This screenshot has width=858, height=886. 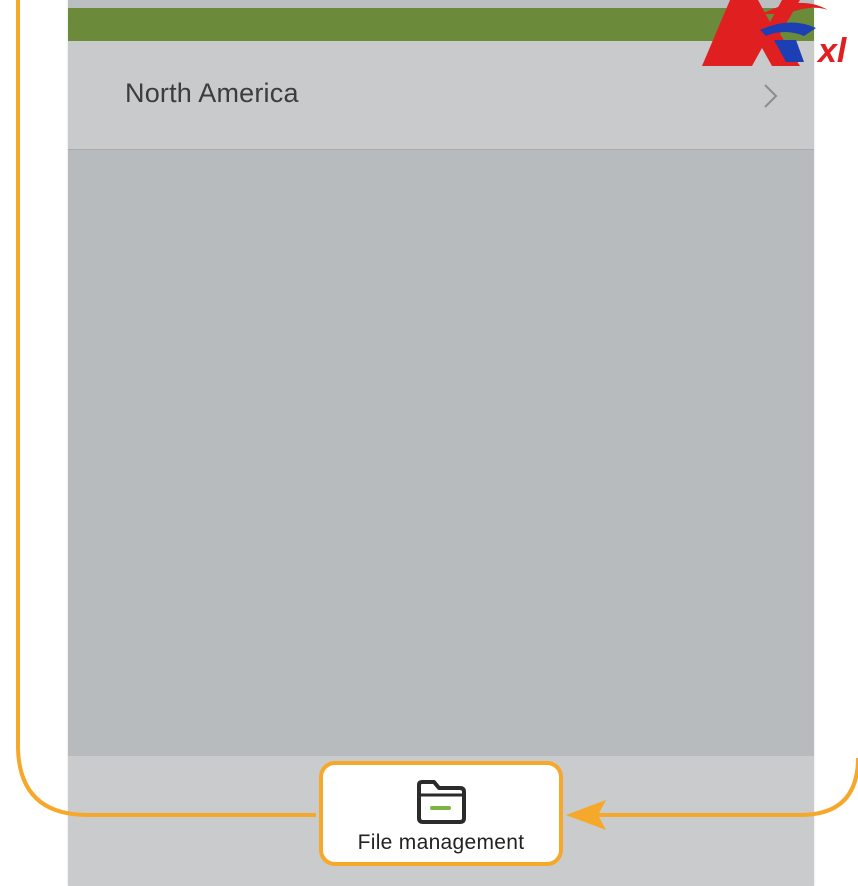 What do you see at coordinates (441, 802) in the screenshot?
I see `folder-icon` at bounding box center [441, 802].